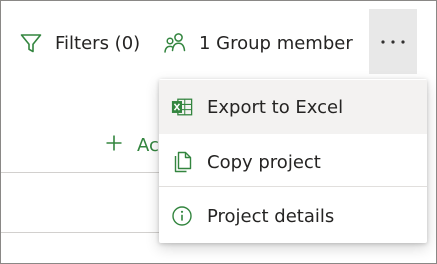  I want to click on filter-icon, so click(31, 43).